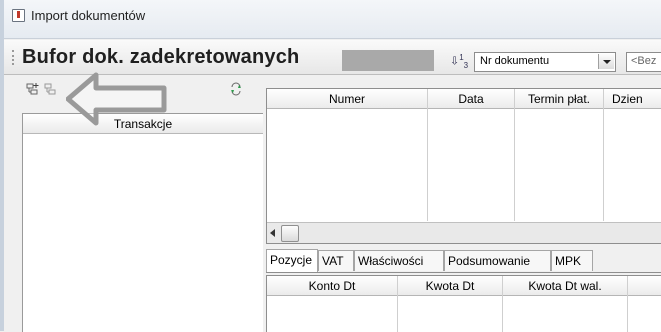  I want to click on documents-grid-header: Numer Data Termin płat. Dzien, so click(464, 99).